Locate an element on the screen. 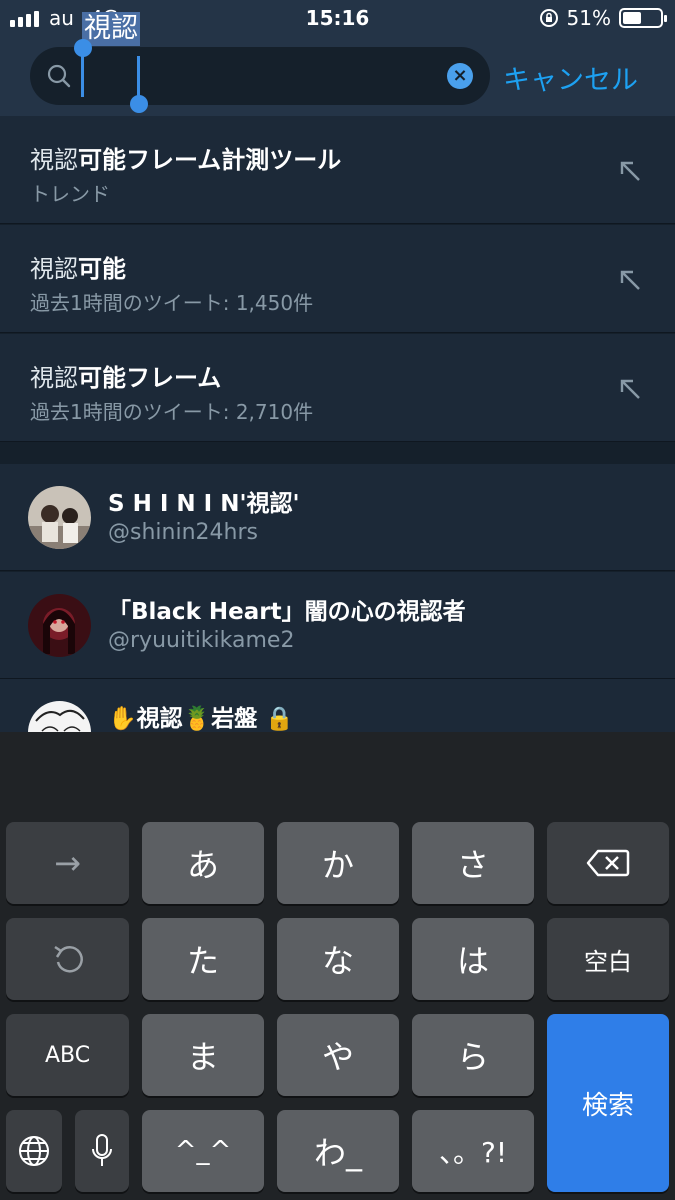  user-result: 「Black Heart」闇の心の視認者 @ryuuitikikame2 is located at coordinates (337, 625).